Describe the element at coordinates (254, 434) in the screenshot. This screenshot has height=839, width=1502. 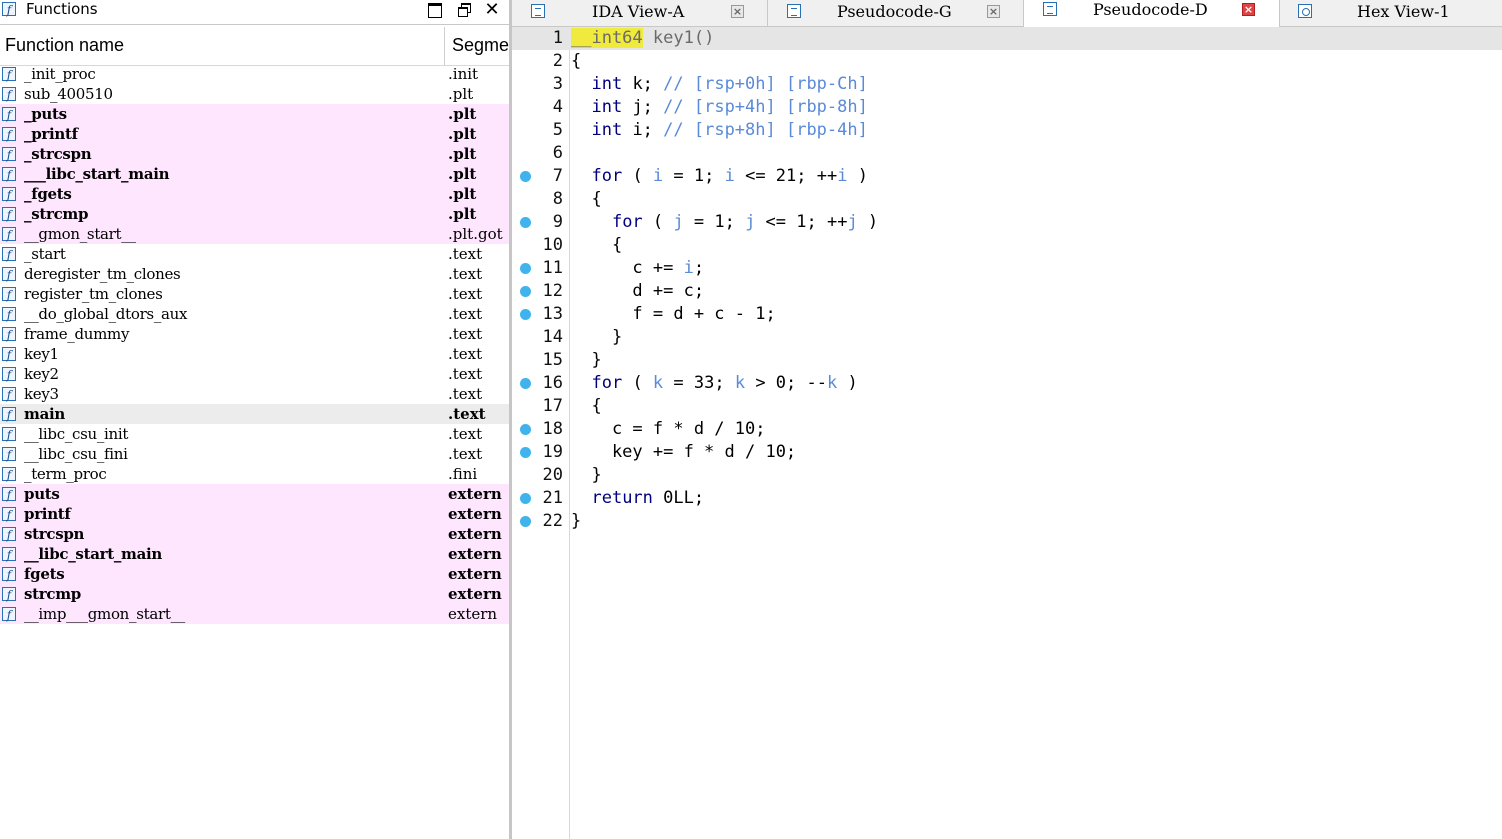
I see `function-row: f __libc_csu_init .text` at that location.